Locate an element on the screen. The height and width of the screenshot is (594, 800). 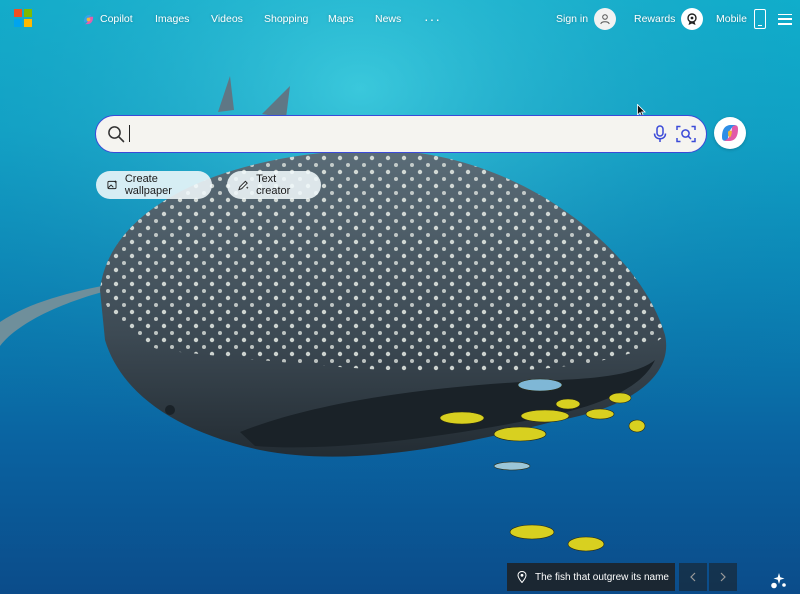
search-icon is located at coordinates (116, 134).